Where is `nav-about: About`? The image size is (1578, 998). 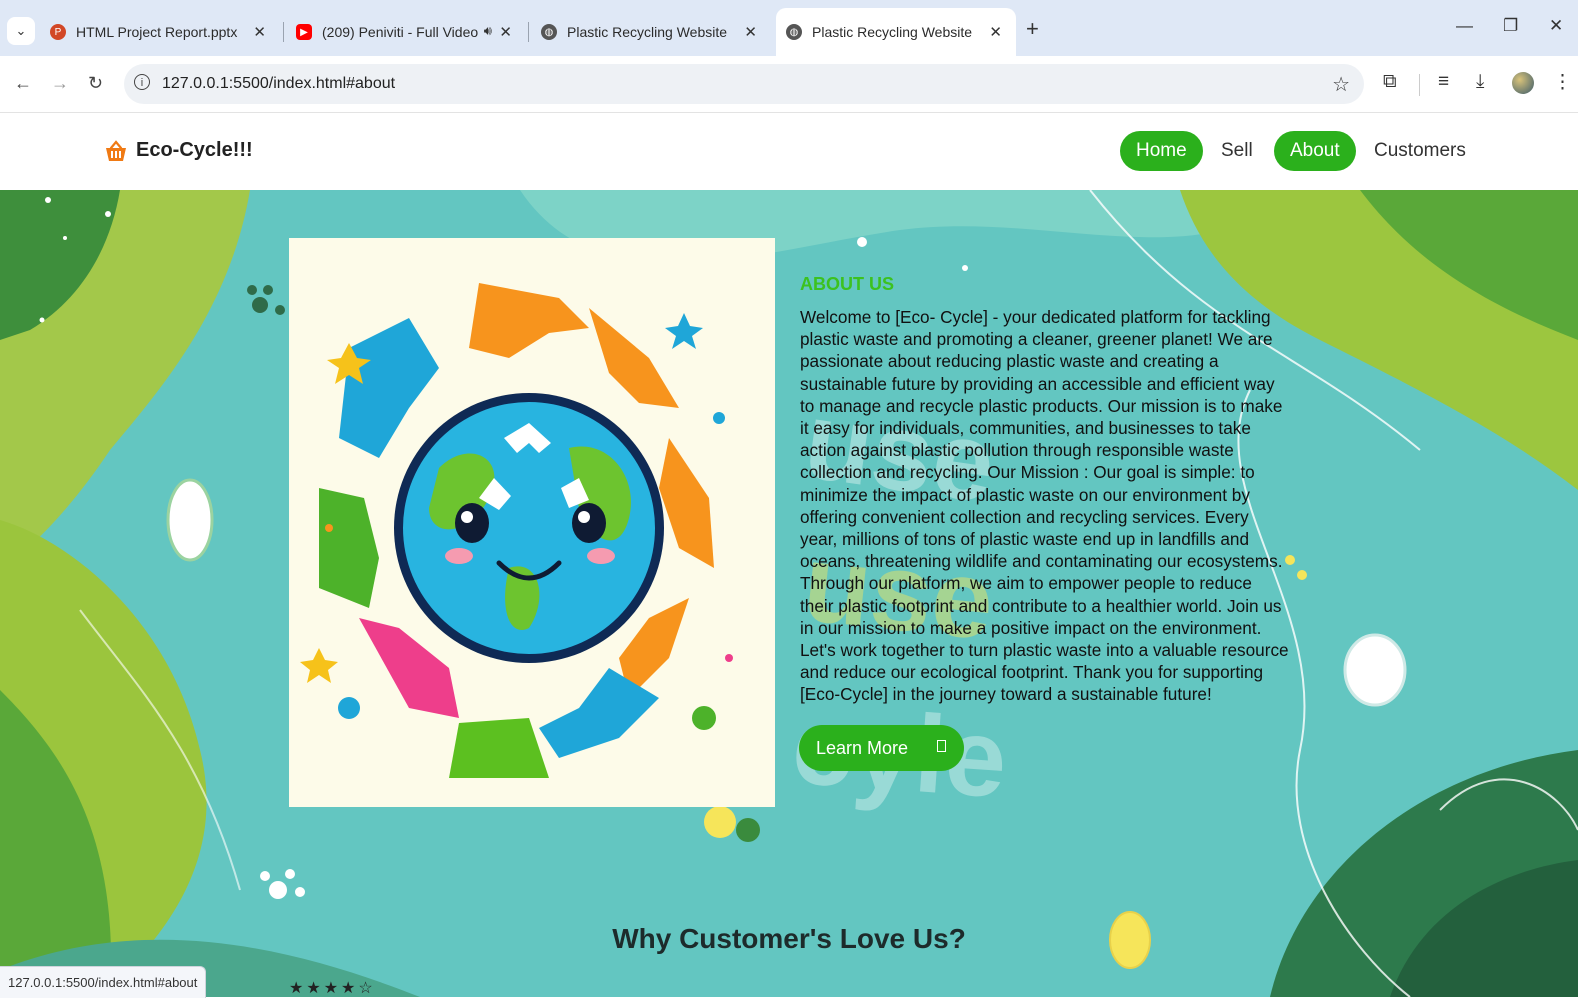 nav-about: About is located at coordinates (1315, 151).